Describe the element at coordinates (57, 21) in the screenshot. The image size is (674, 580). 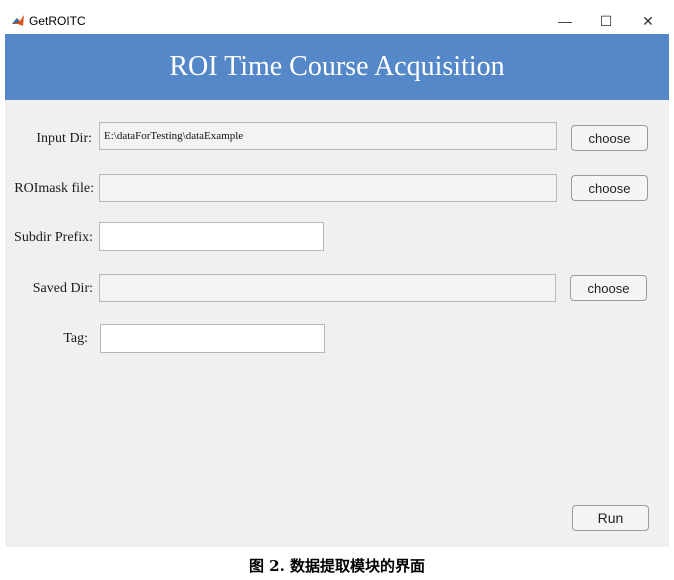
I see `window-title: GetROITC` at that location.